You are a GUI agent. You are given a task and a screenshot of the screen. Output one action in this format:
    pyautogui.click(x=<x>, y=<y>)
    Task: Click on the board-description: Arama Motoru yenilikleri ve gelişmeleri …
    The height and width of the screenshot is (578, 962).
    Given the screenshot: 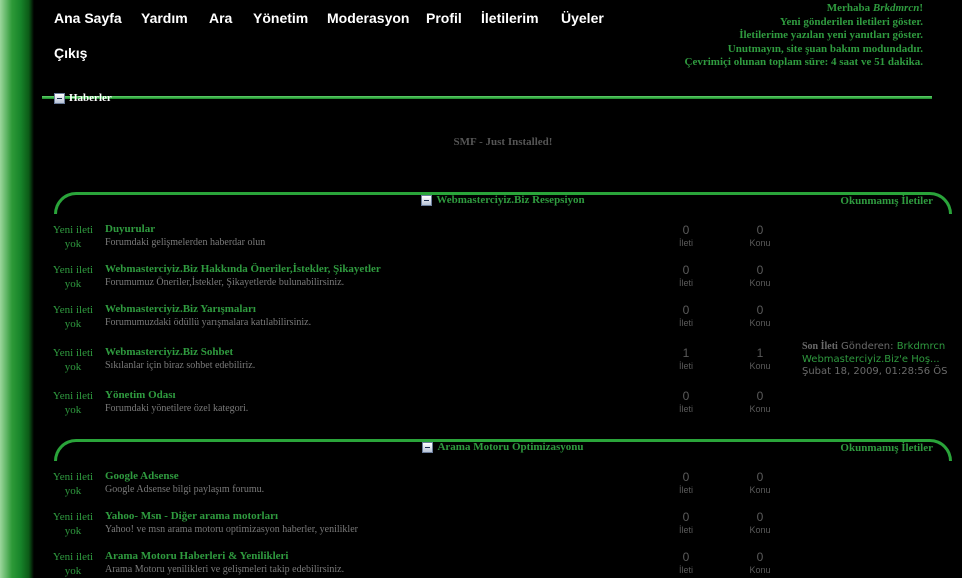 What is the action you would take?
    pyautogui.click(x=225, y=569)
    